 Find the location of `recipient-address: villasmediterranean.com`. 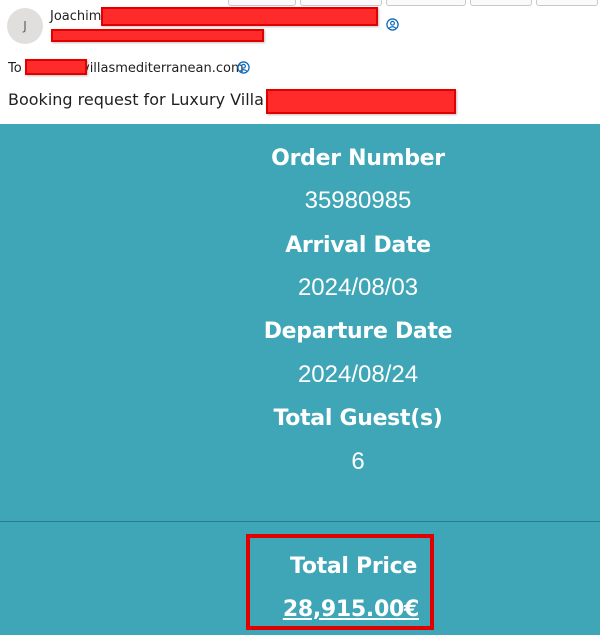

recipient-address: villasmediterranean.com is located at coordinates (163, 68).